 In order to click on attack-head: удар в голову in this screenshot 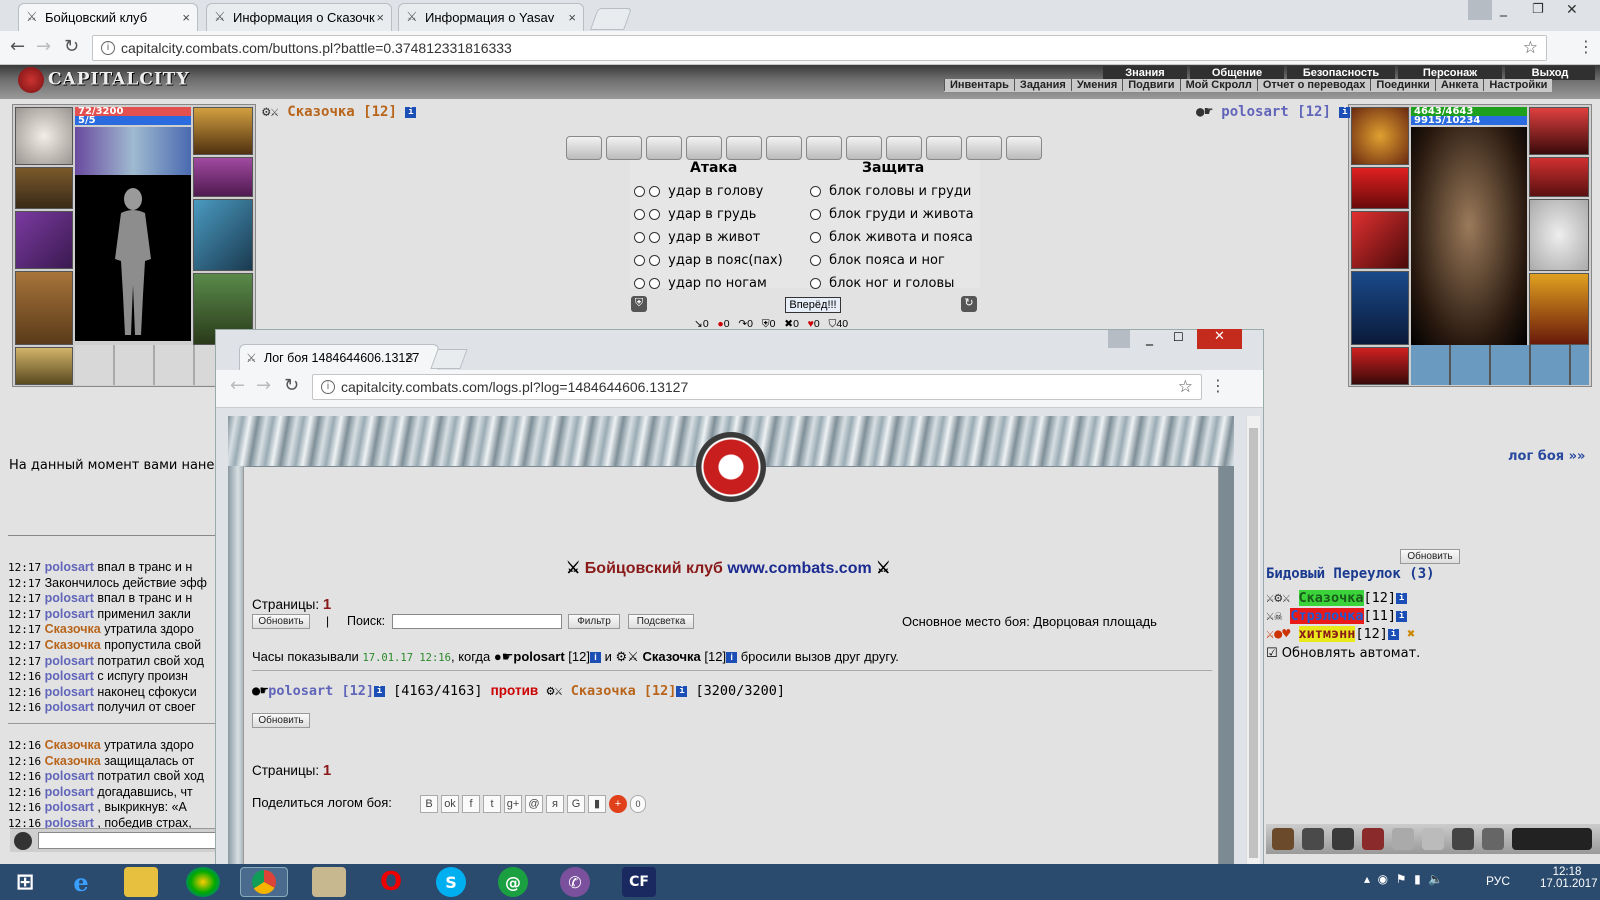, I will do `click(698, 191)`.